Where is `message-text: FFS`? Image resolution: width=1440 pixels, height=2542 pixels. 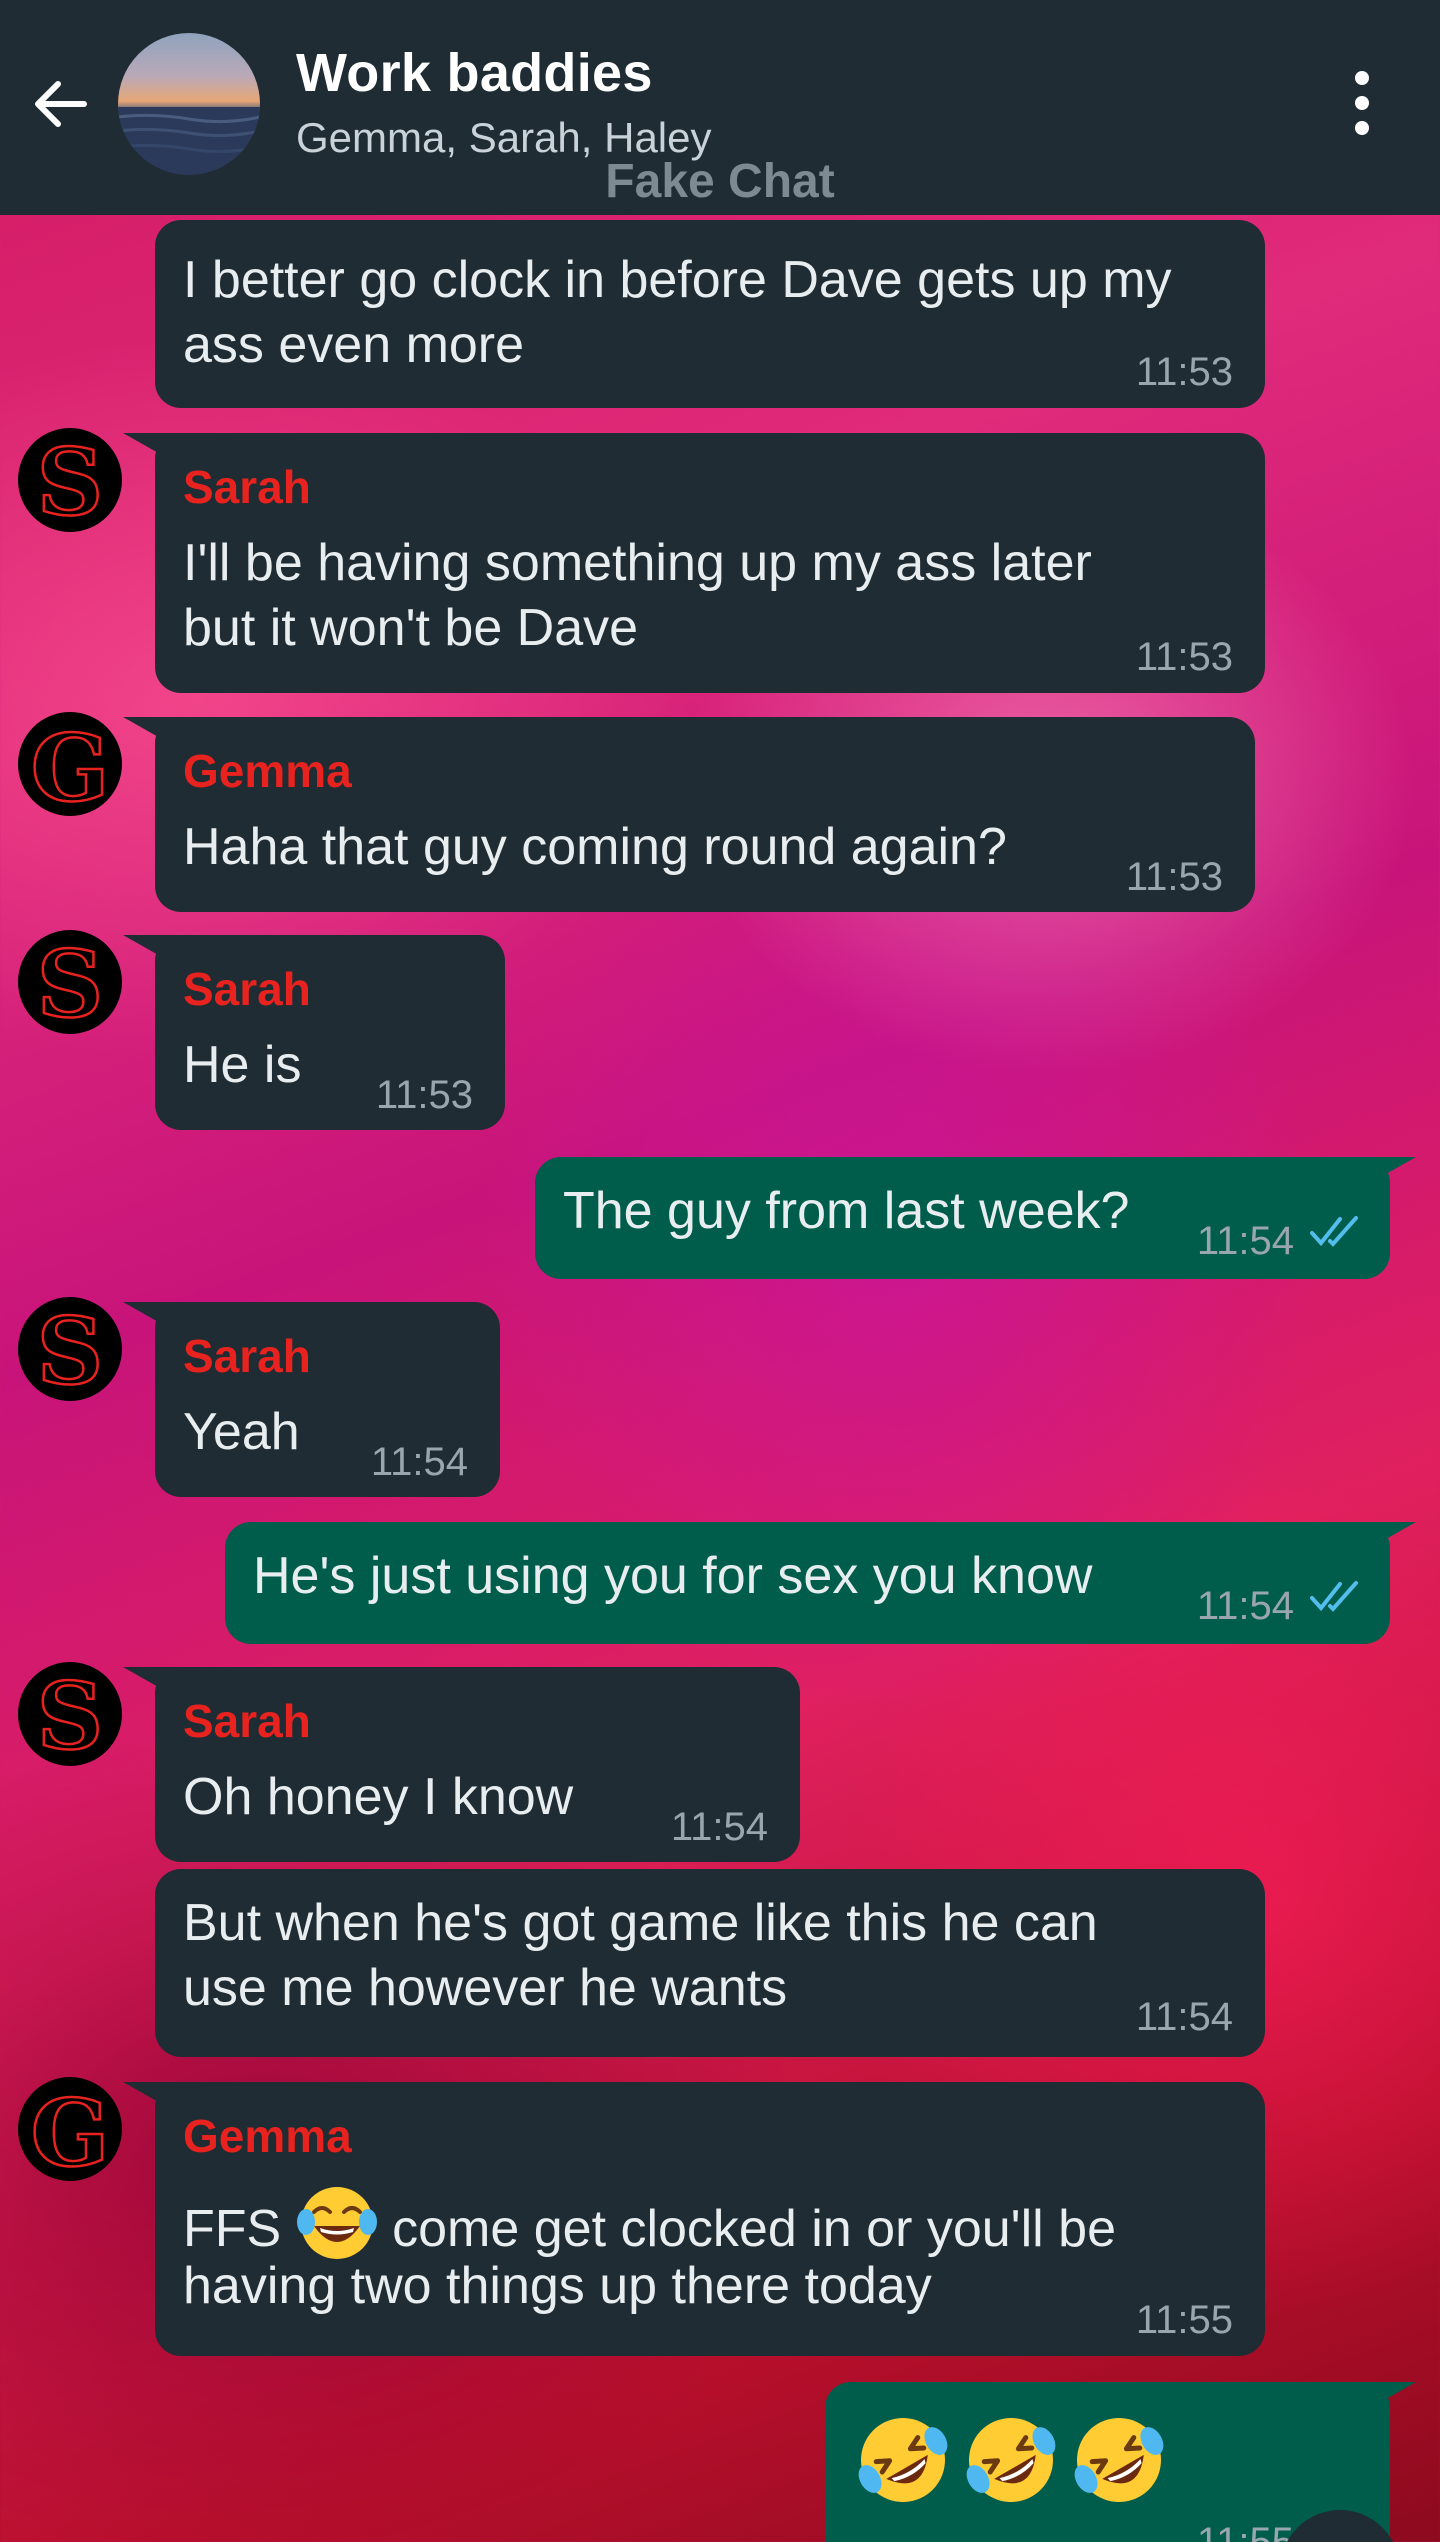 message-text: FFS is located at coordinates (232, 2229).